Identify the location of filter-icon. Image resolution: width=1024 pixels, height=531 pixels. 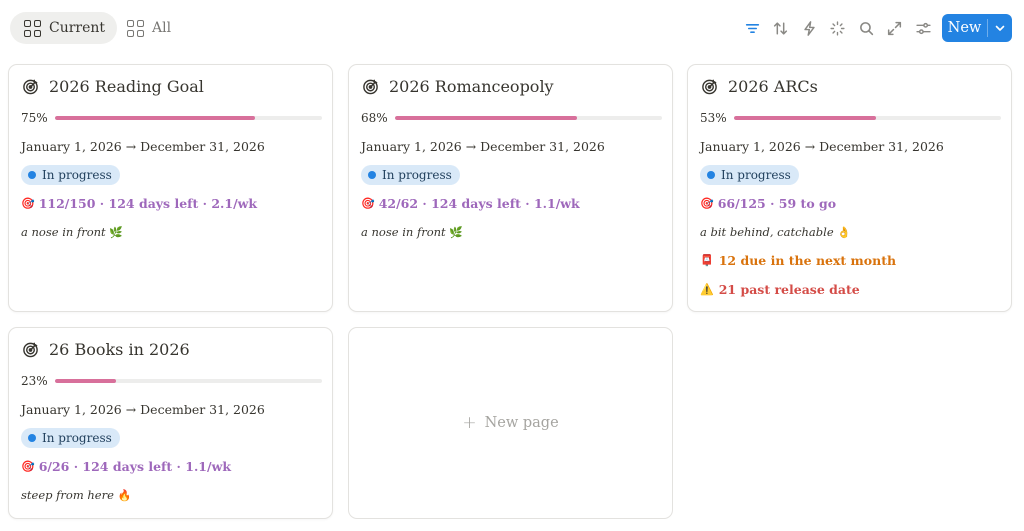
(752, 28).